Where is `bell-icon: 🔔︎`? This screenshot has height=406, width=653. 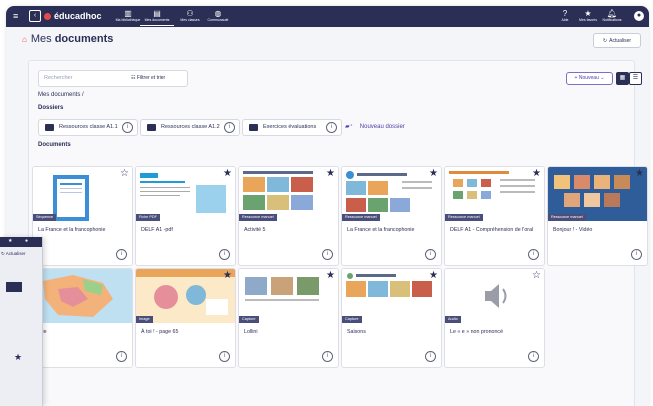 bell-icon: 🔔︎ is located at coordinates (612, 13).